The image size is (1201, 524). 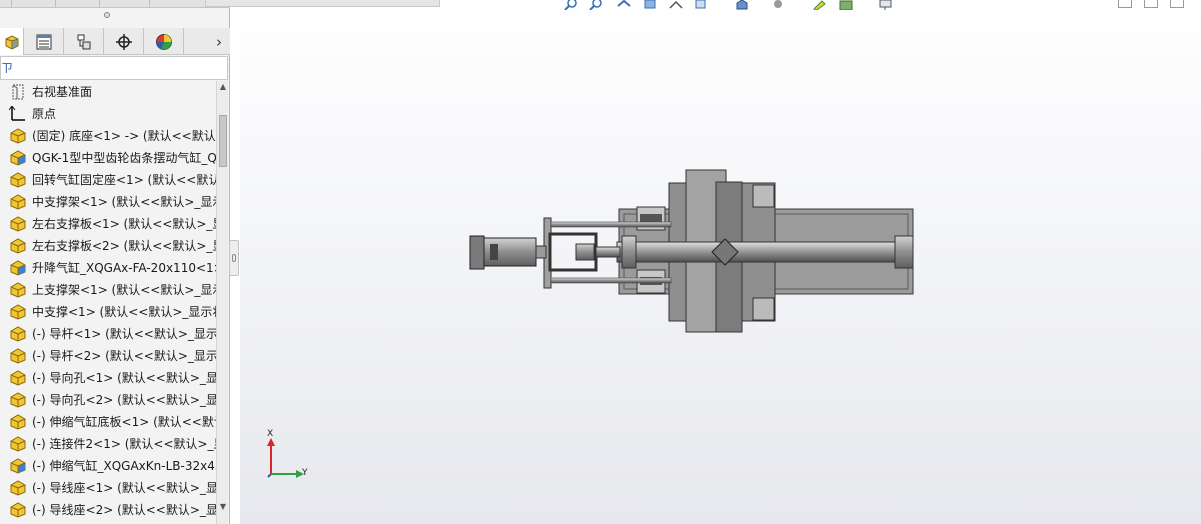 I want to click on tree-item: 中支撑架<1> (默认<<默认>_显示, so click(x=108, y=202).